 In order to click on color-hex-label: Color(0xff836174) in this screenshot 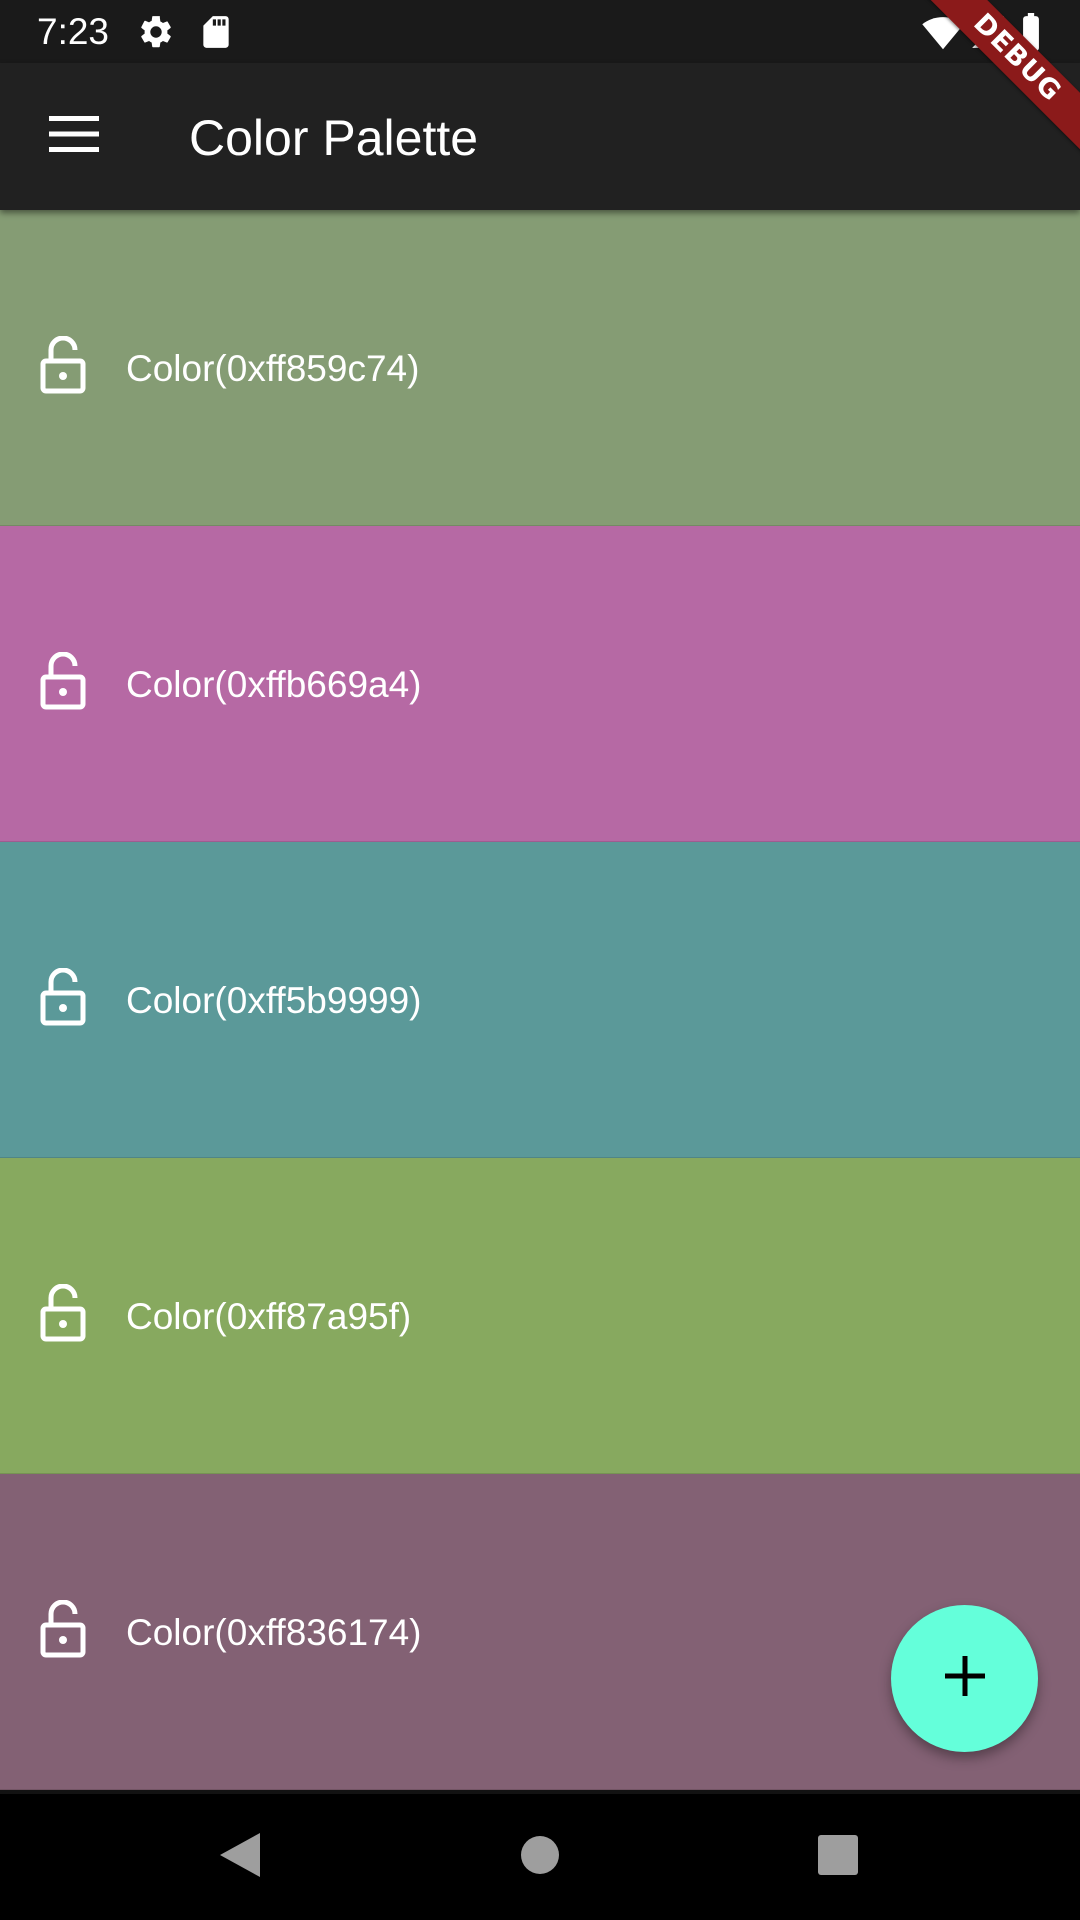, I will do `click(274, 1632)`.